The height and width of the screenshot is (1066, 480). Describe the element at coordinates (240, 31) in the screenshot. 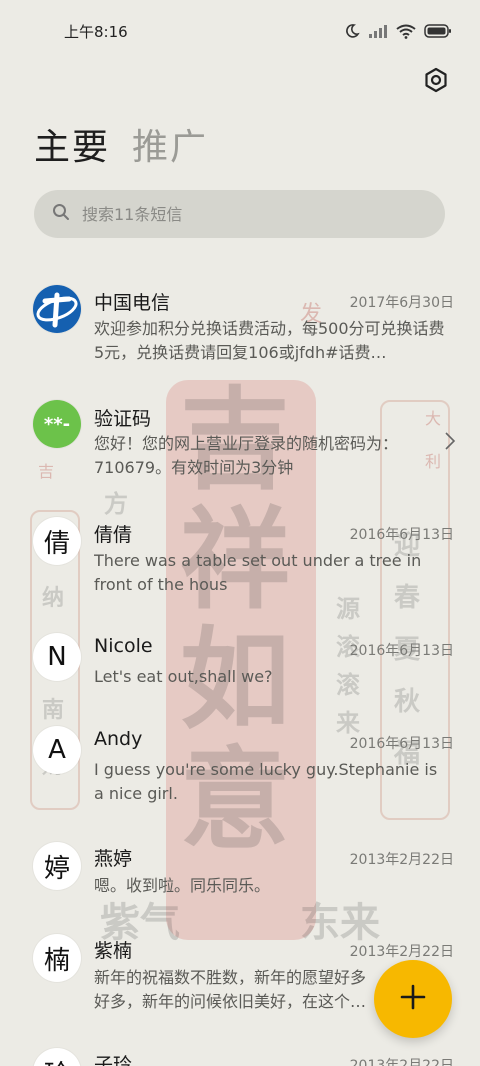

I see `status-bar: 上午8:16` at that location.